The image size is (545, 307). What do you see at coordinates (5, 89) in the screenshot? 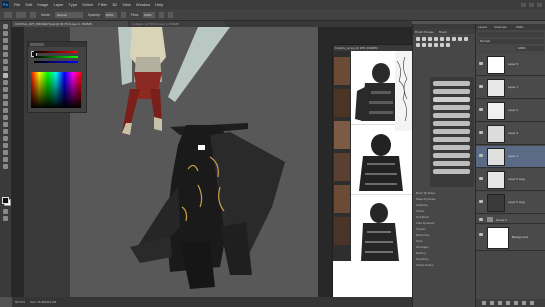
I see `history-brush-tool-icon` at bounding box center [5, 89].